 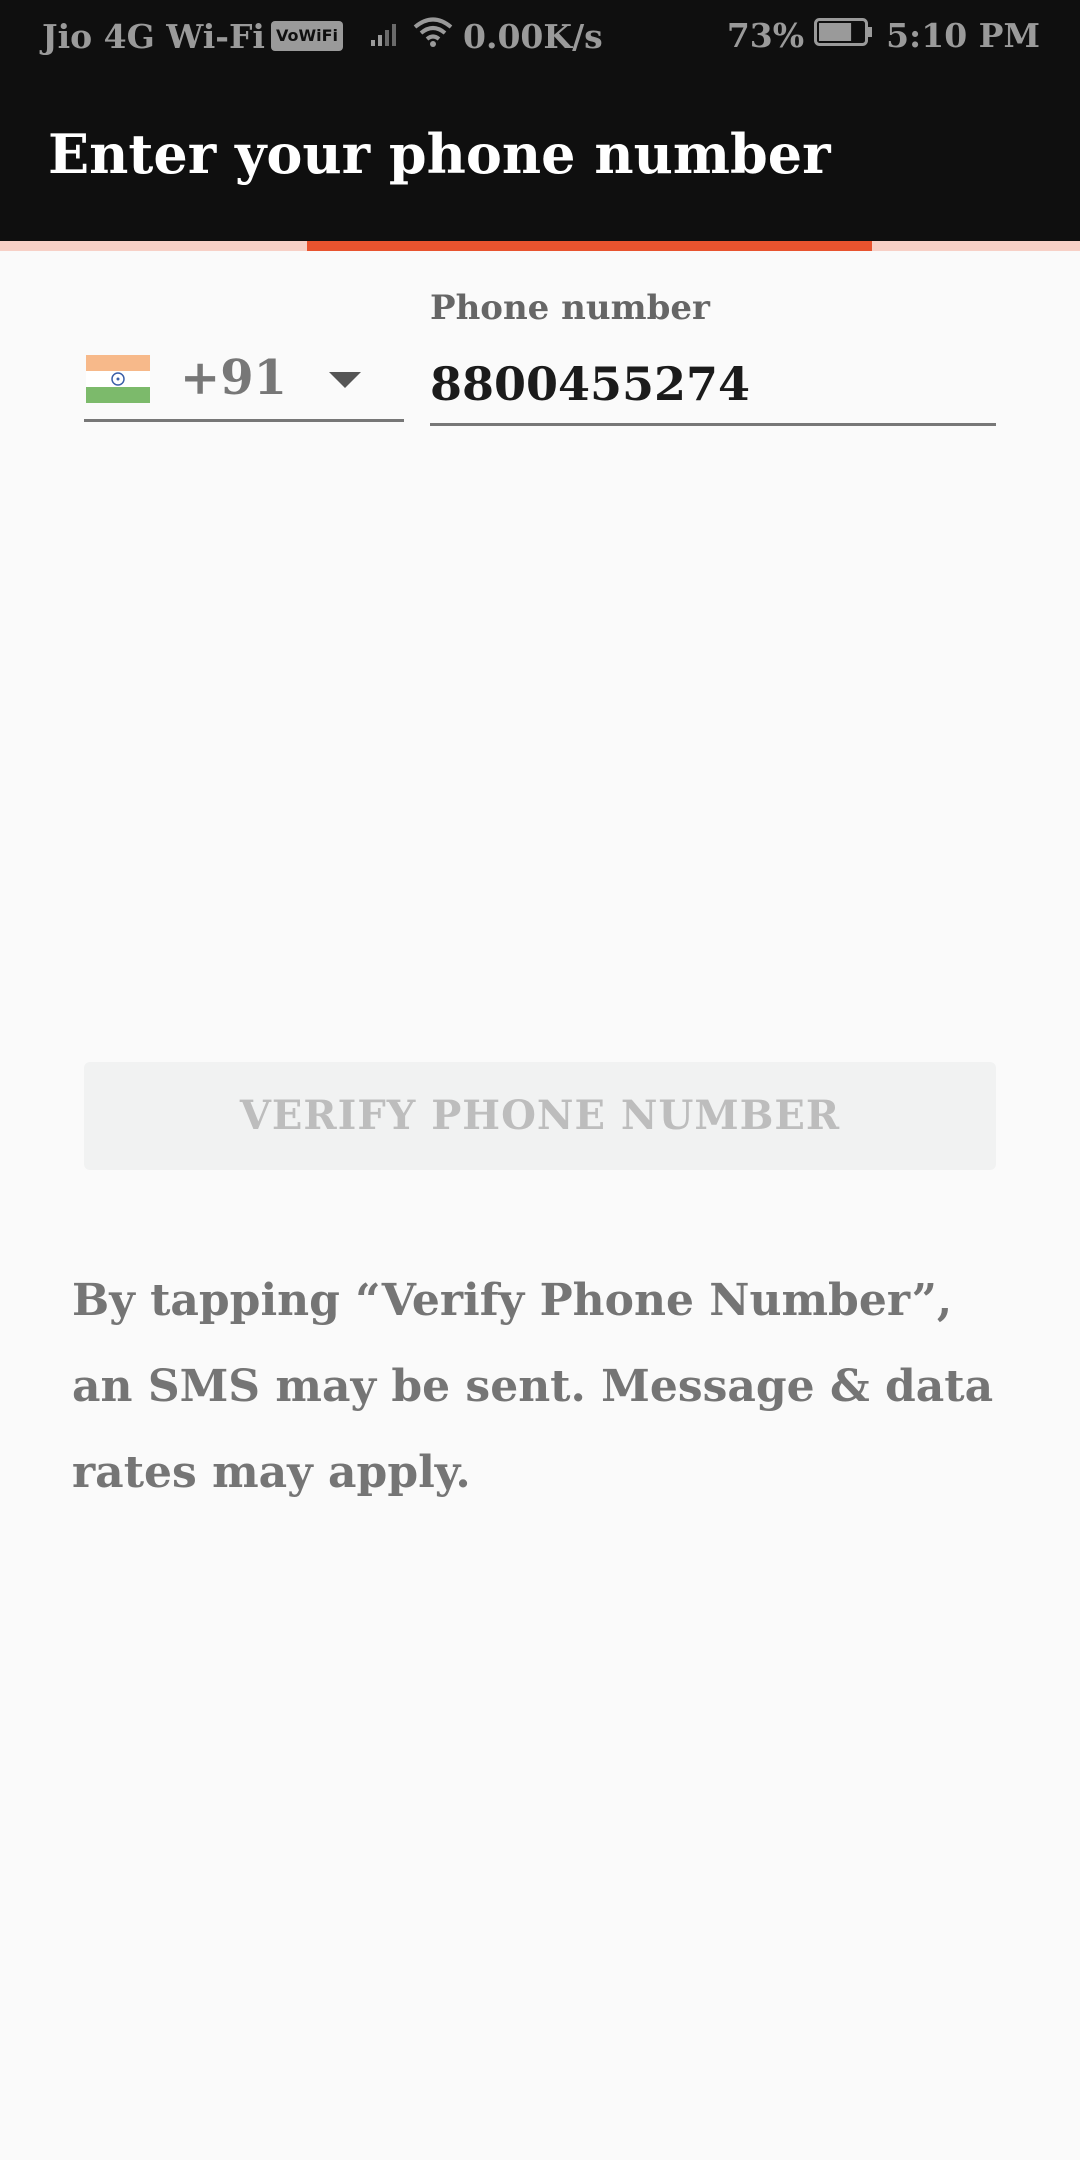 What do you see at coordinates (570, 308) in the screenshot?
I see `phone-number-label: Phone number` at bounding box center [570, 308].